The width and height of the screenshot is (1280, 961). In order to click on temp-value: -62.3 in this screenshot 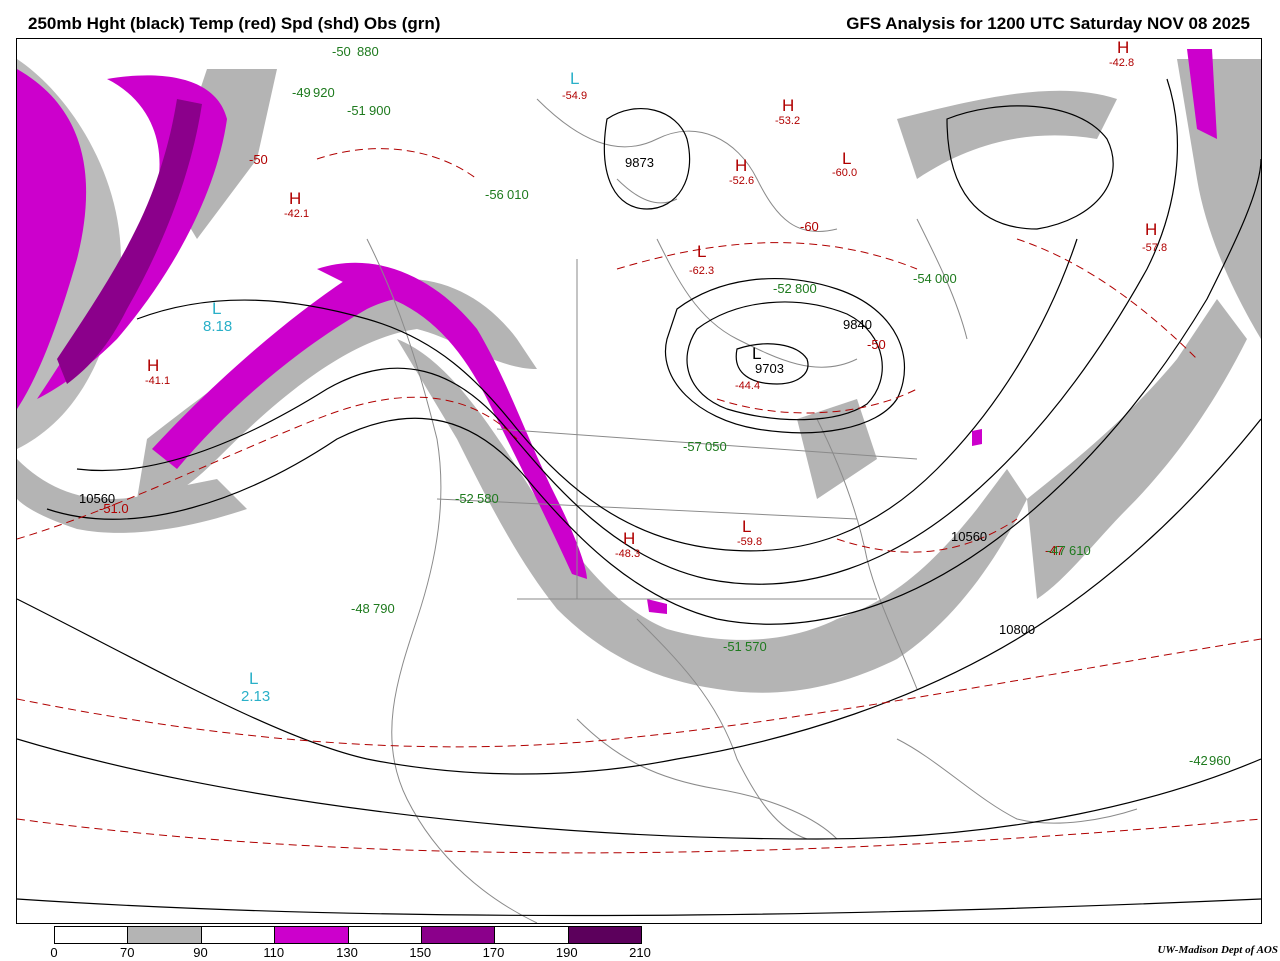, I will do `click(701, 271)`.